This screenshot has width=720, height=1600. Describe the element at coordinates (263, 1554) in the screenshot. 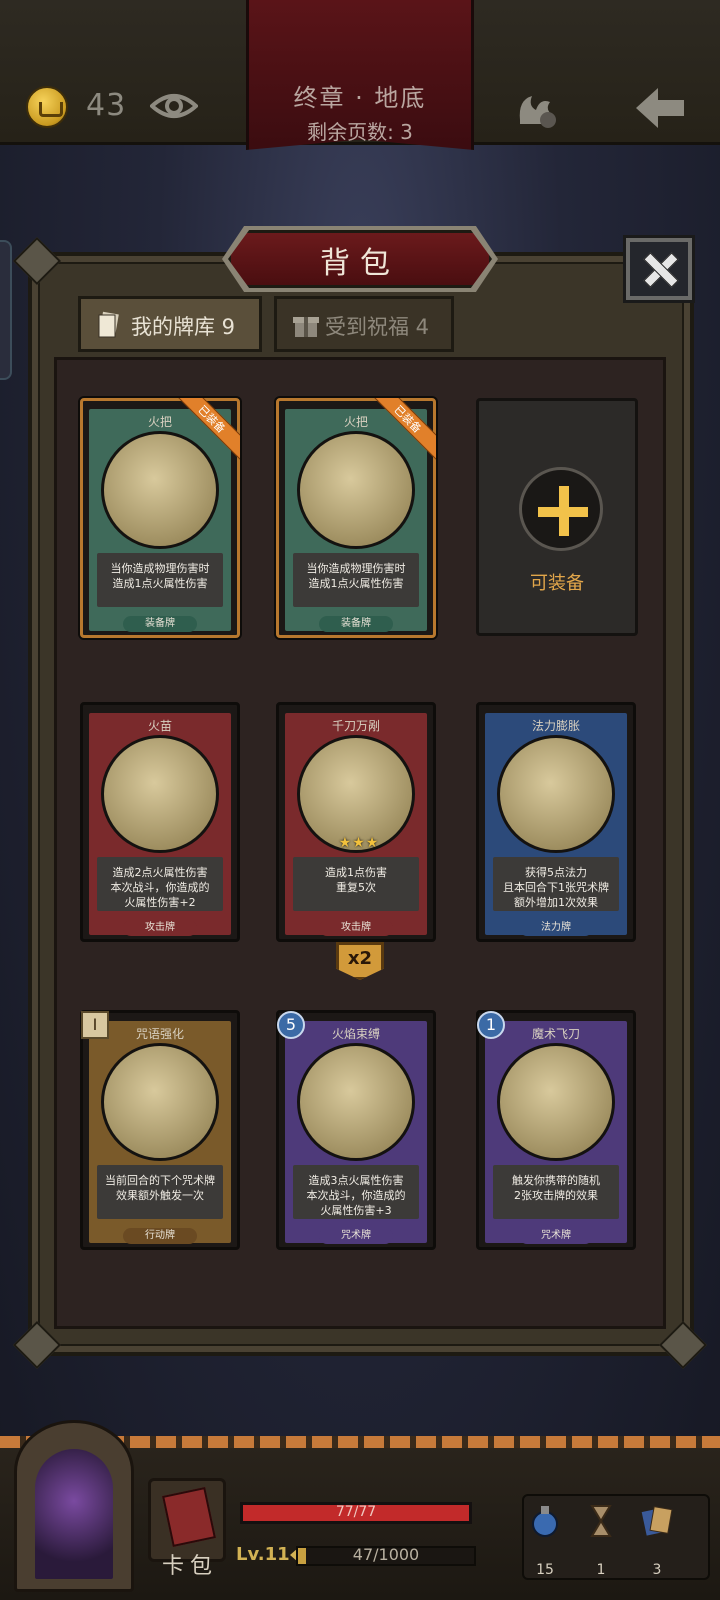

I see `level-text: Lv.11` at that location.